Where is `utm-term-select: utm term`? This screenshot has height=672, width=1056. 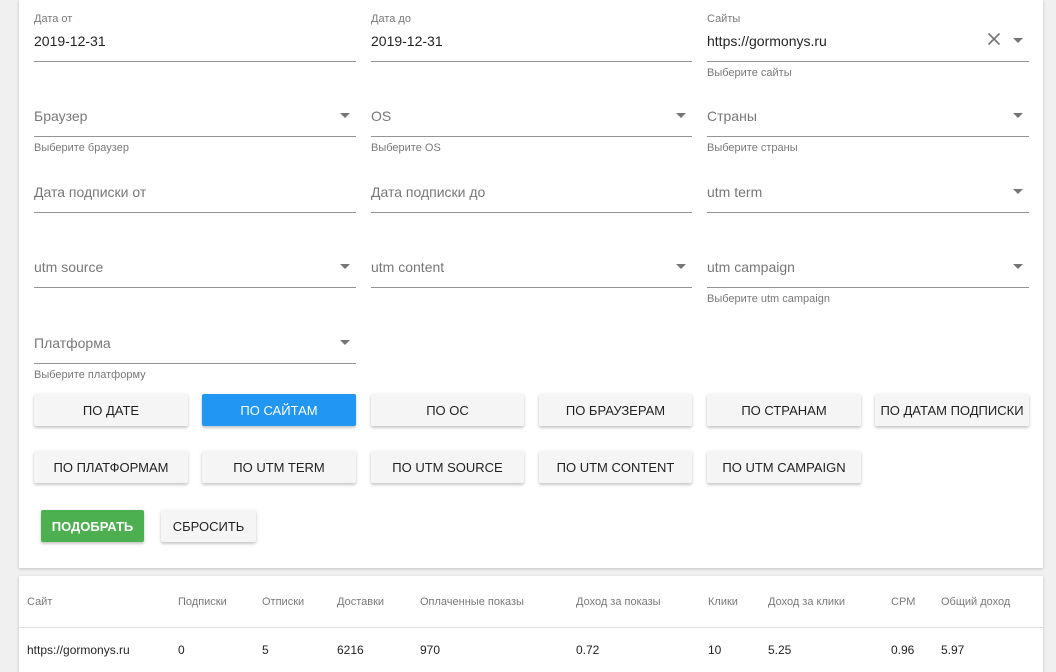 utm-term-select: utm term is located at coordinates (868, 198).